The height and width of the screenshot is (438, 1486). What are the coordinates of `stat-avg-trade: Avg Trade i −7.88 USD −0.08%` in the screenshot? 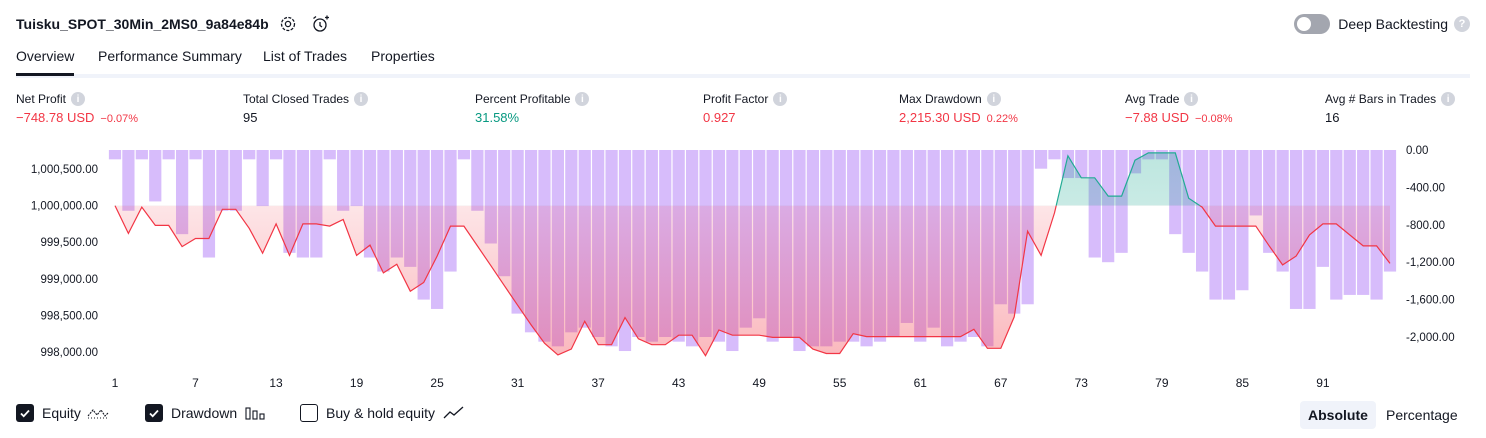 It's located at (1179, 108).